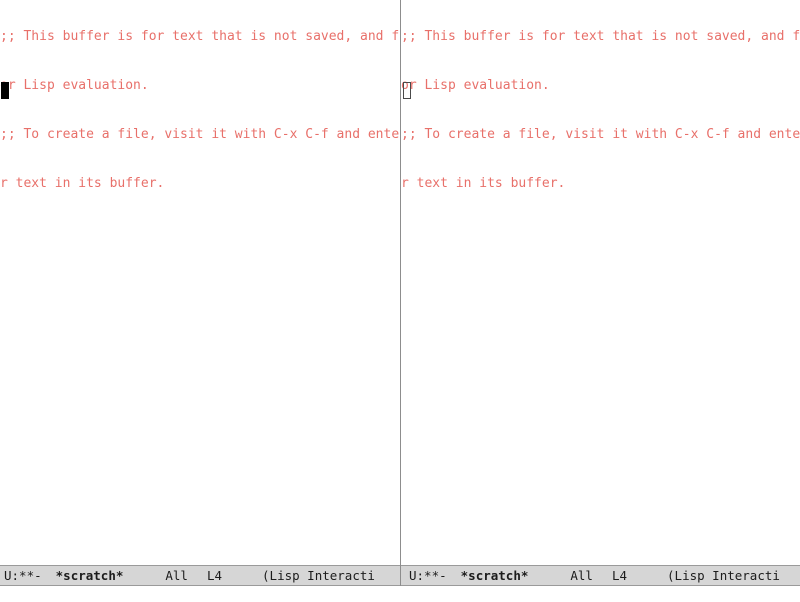  What do you see at coordinates (5, 90) in the screenshot?
I see `text-cursor-active` at bounding box center [5, 90].